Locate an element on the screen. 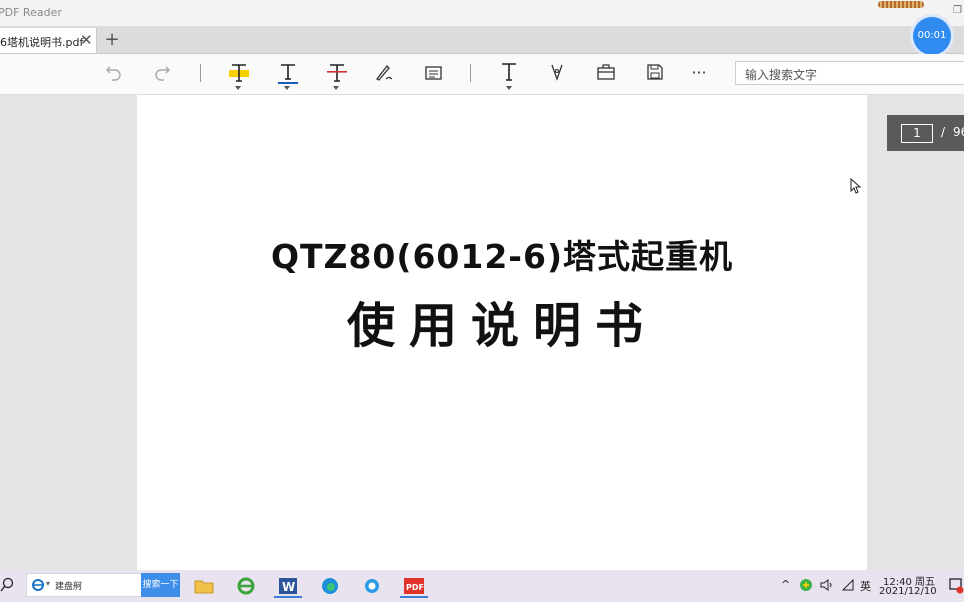  windows-search-icon is located at coordinates (7, 585).